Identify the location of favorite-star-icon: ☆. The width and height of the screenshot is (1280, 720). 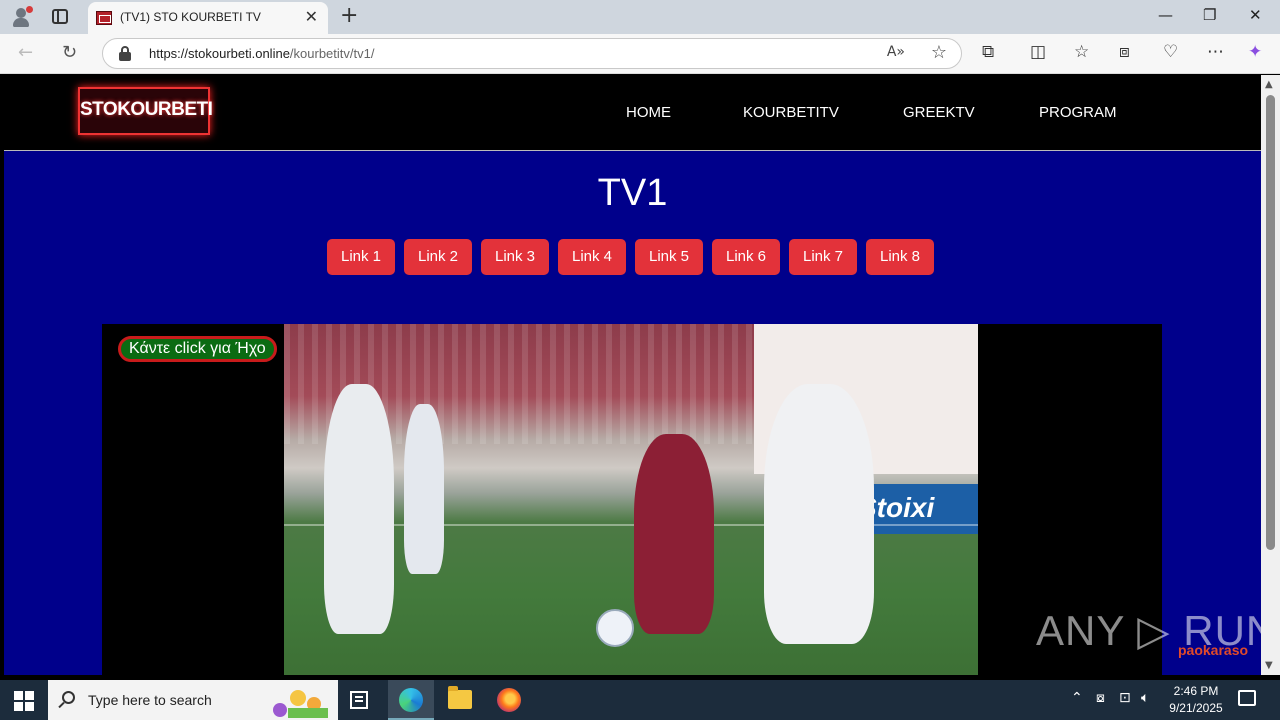
(939, 52).